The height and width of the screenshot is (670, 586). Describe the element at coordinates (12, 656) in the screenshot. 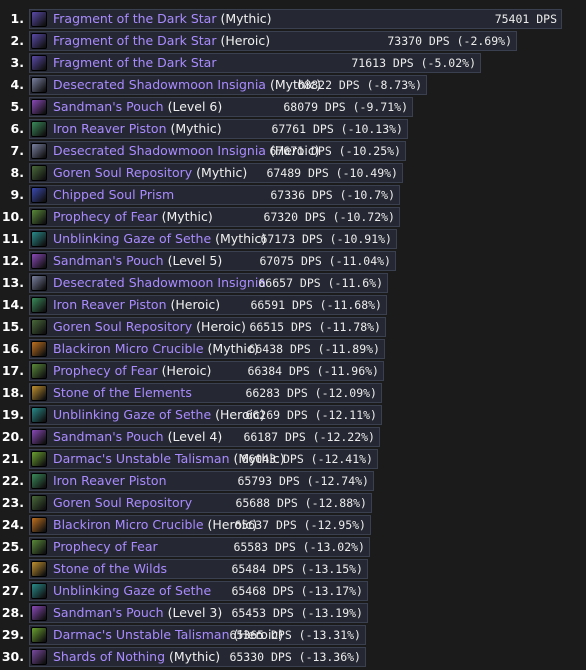

I see `rank-number: 30.` at that location.